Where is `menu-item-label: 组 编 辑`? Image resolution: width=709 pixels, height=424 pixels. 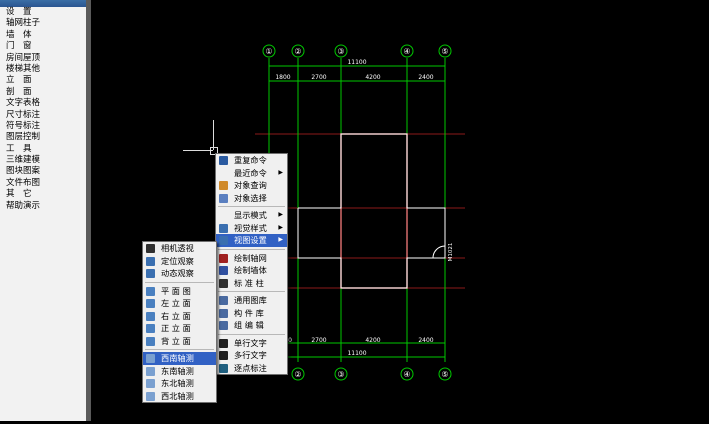 menu-item-label: 组 编 辑 is located at coordinates (249, 325).